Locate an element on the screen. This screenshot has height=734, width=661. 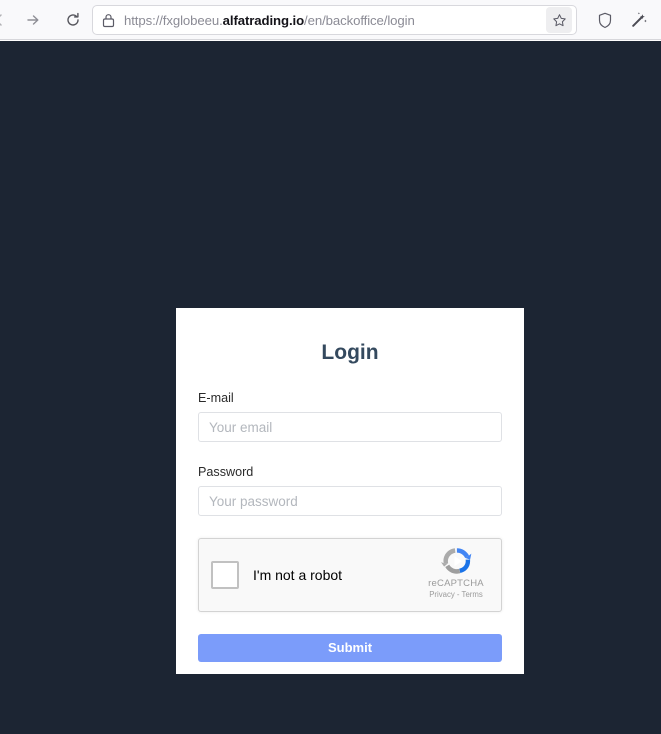
page-title: Login is located at coordinates (350, 352).